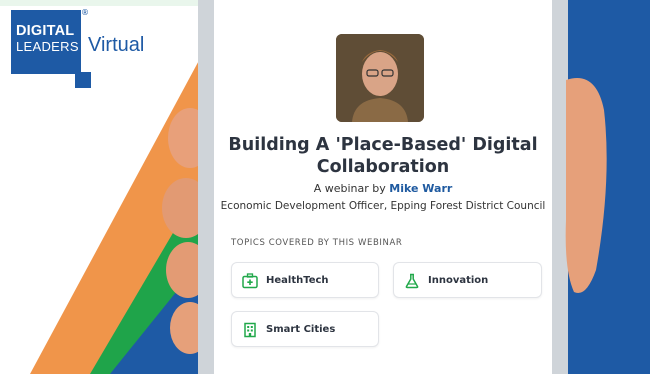 This screenshot has height=374, width=650. I want to click on byline: A webinar by Mike Warr, so click(383, 188).